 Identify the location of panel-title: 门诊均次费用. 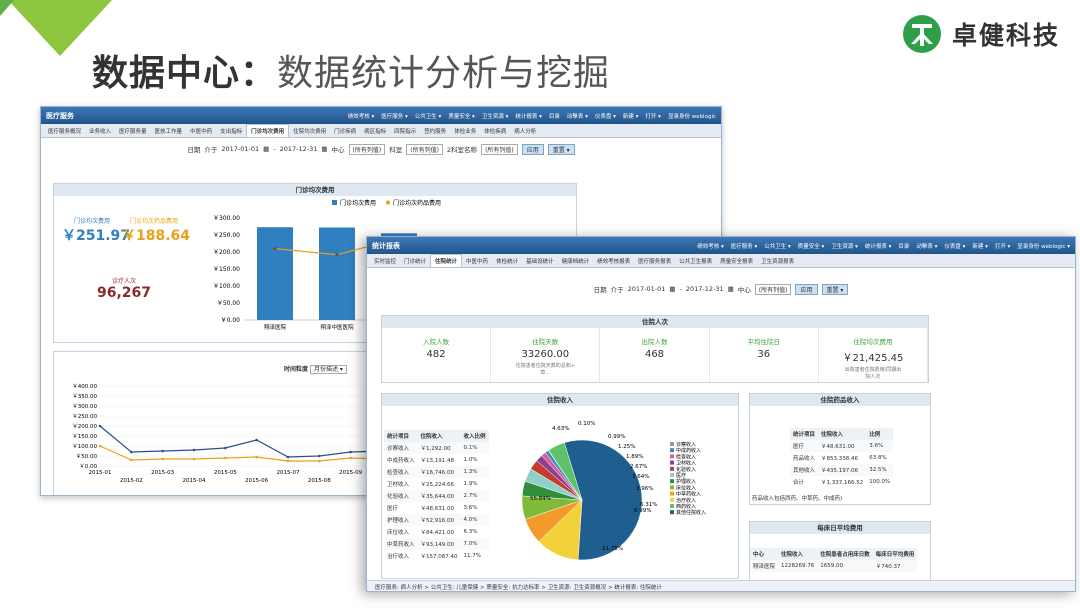
(315, 190).